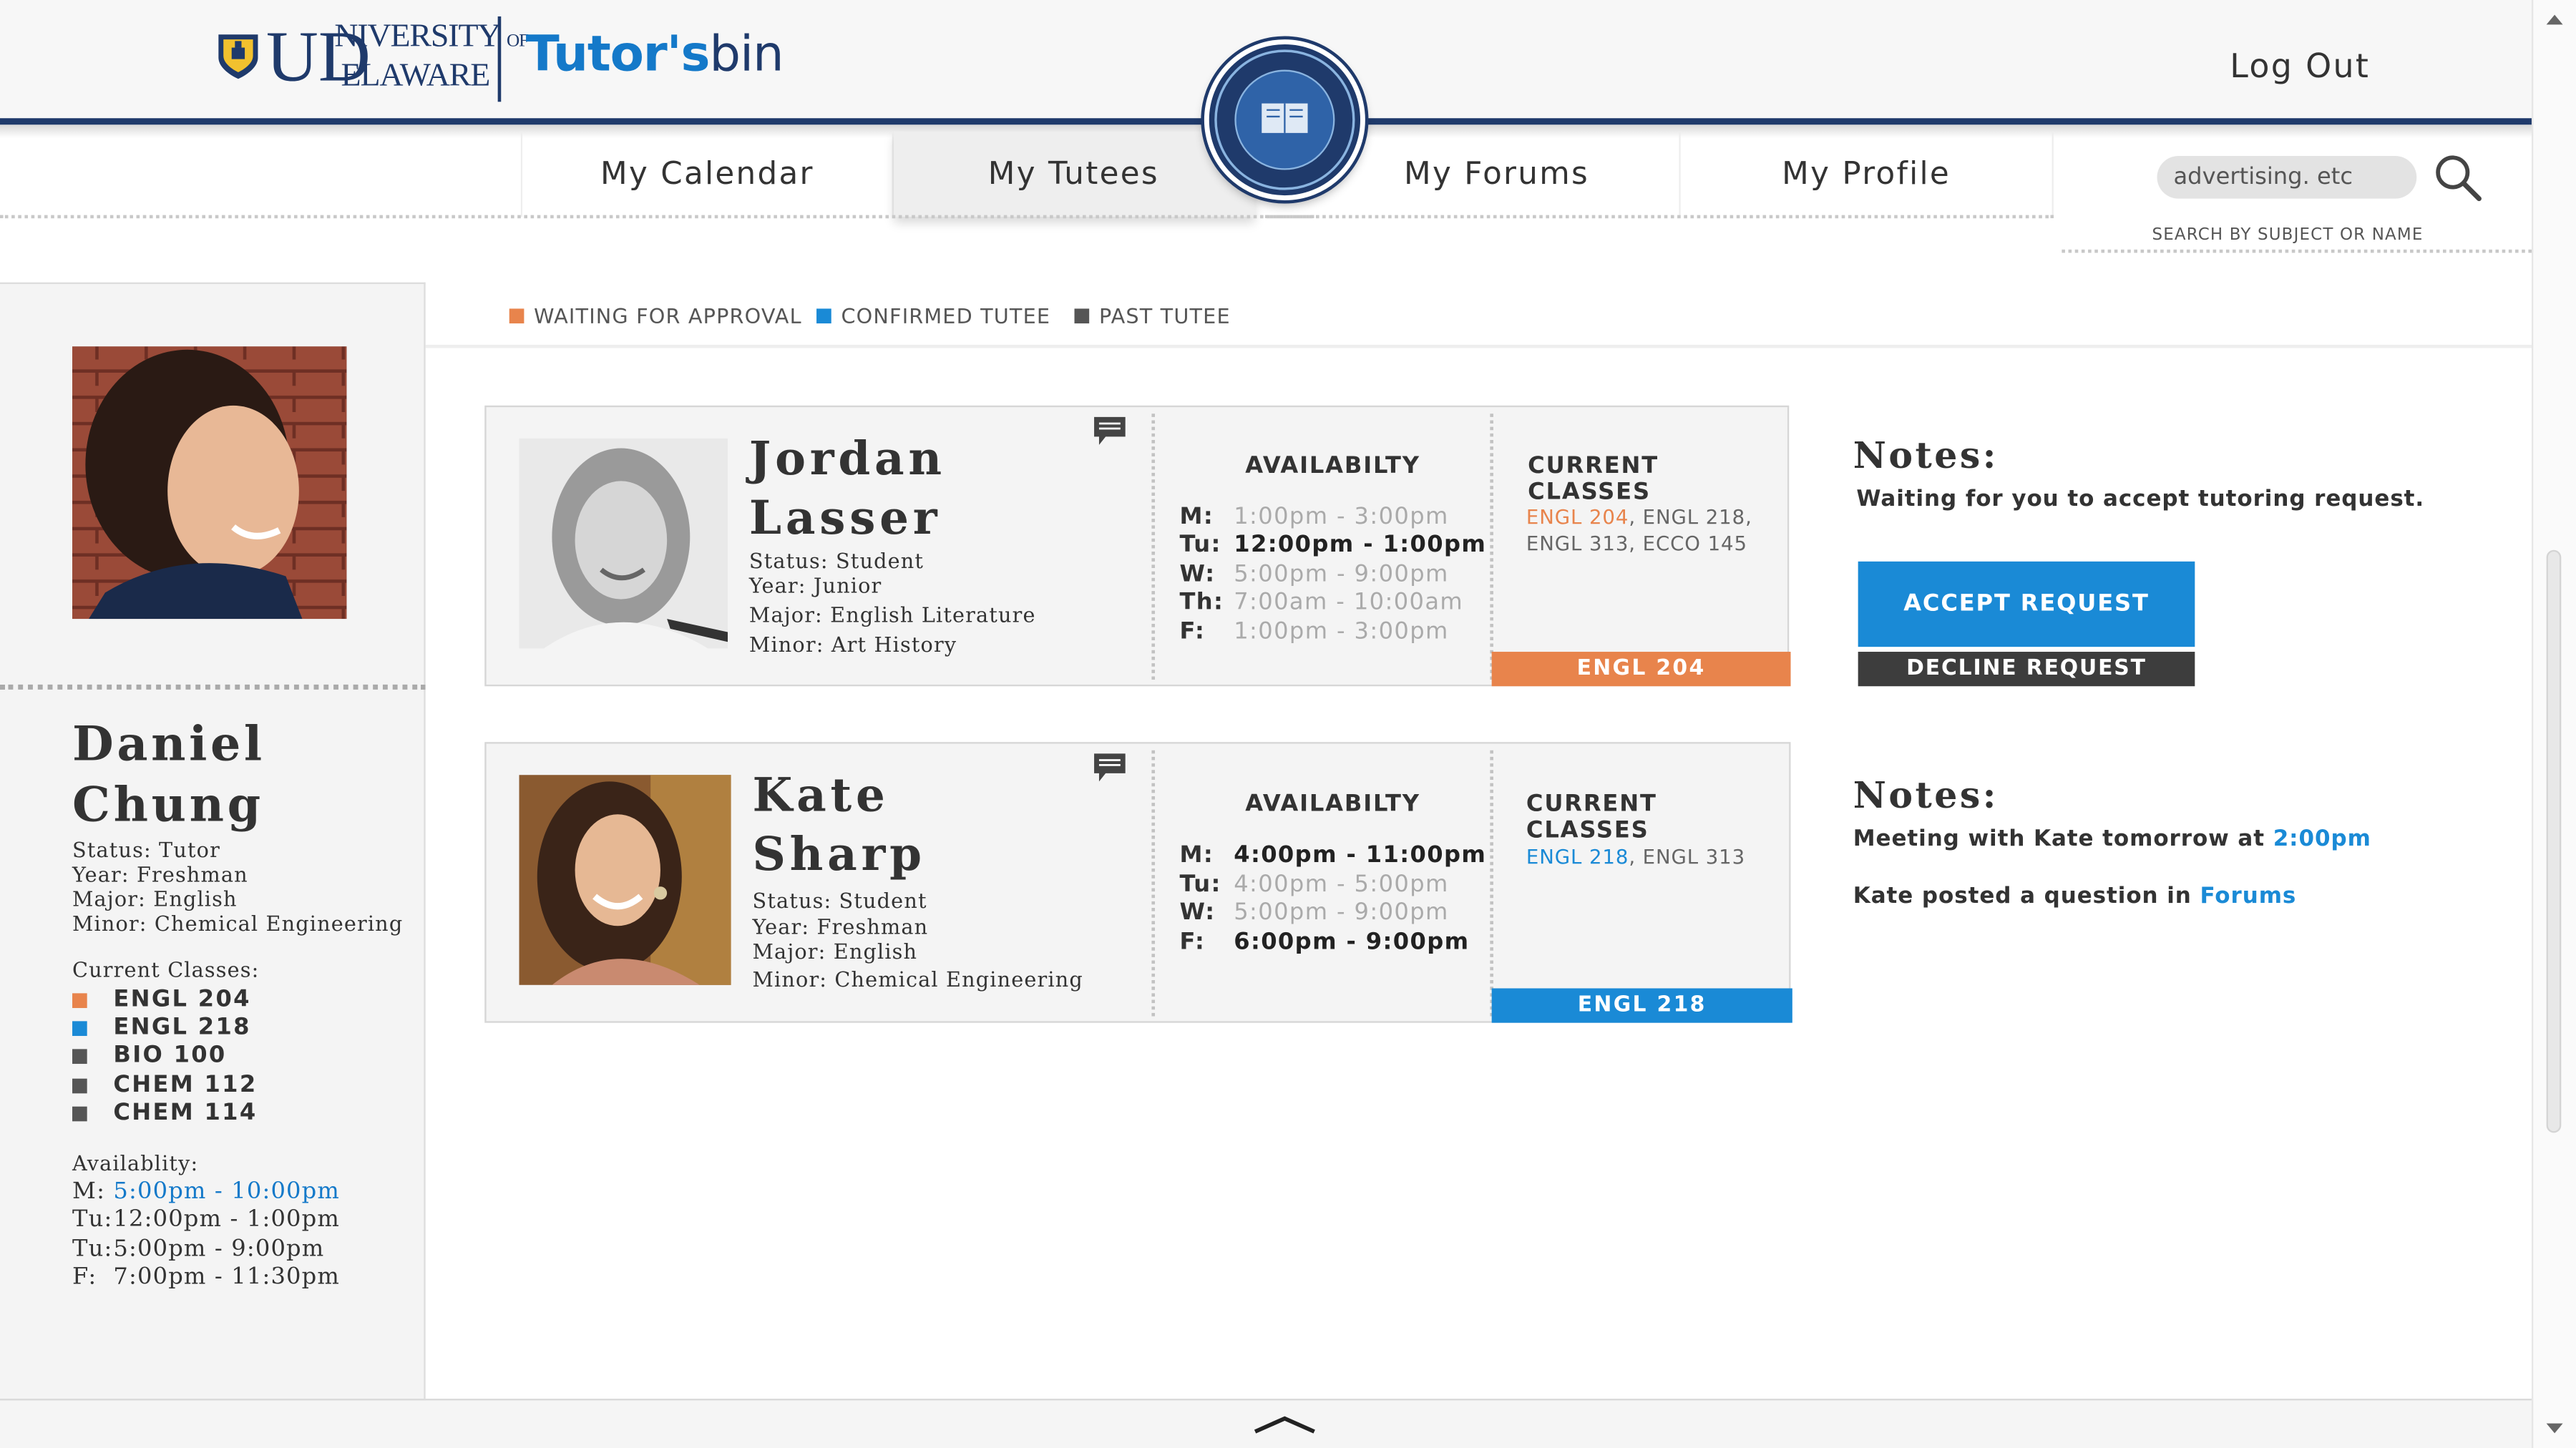  What do you see at coordinates (2063, 840) in the screenshot?
I see `note-prefix: Meeting with Kate tomorrow at` at bounding box center [2063, 840].